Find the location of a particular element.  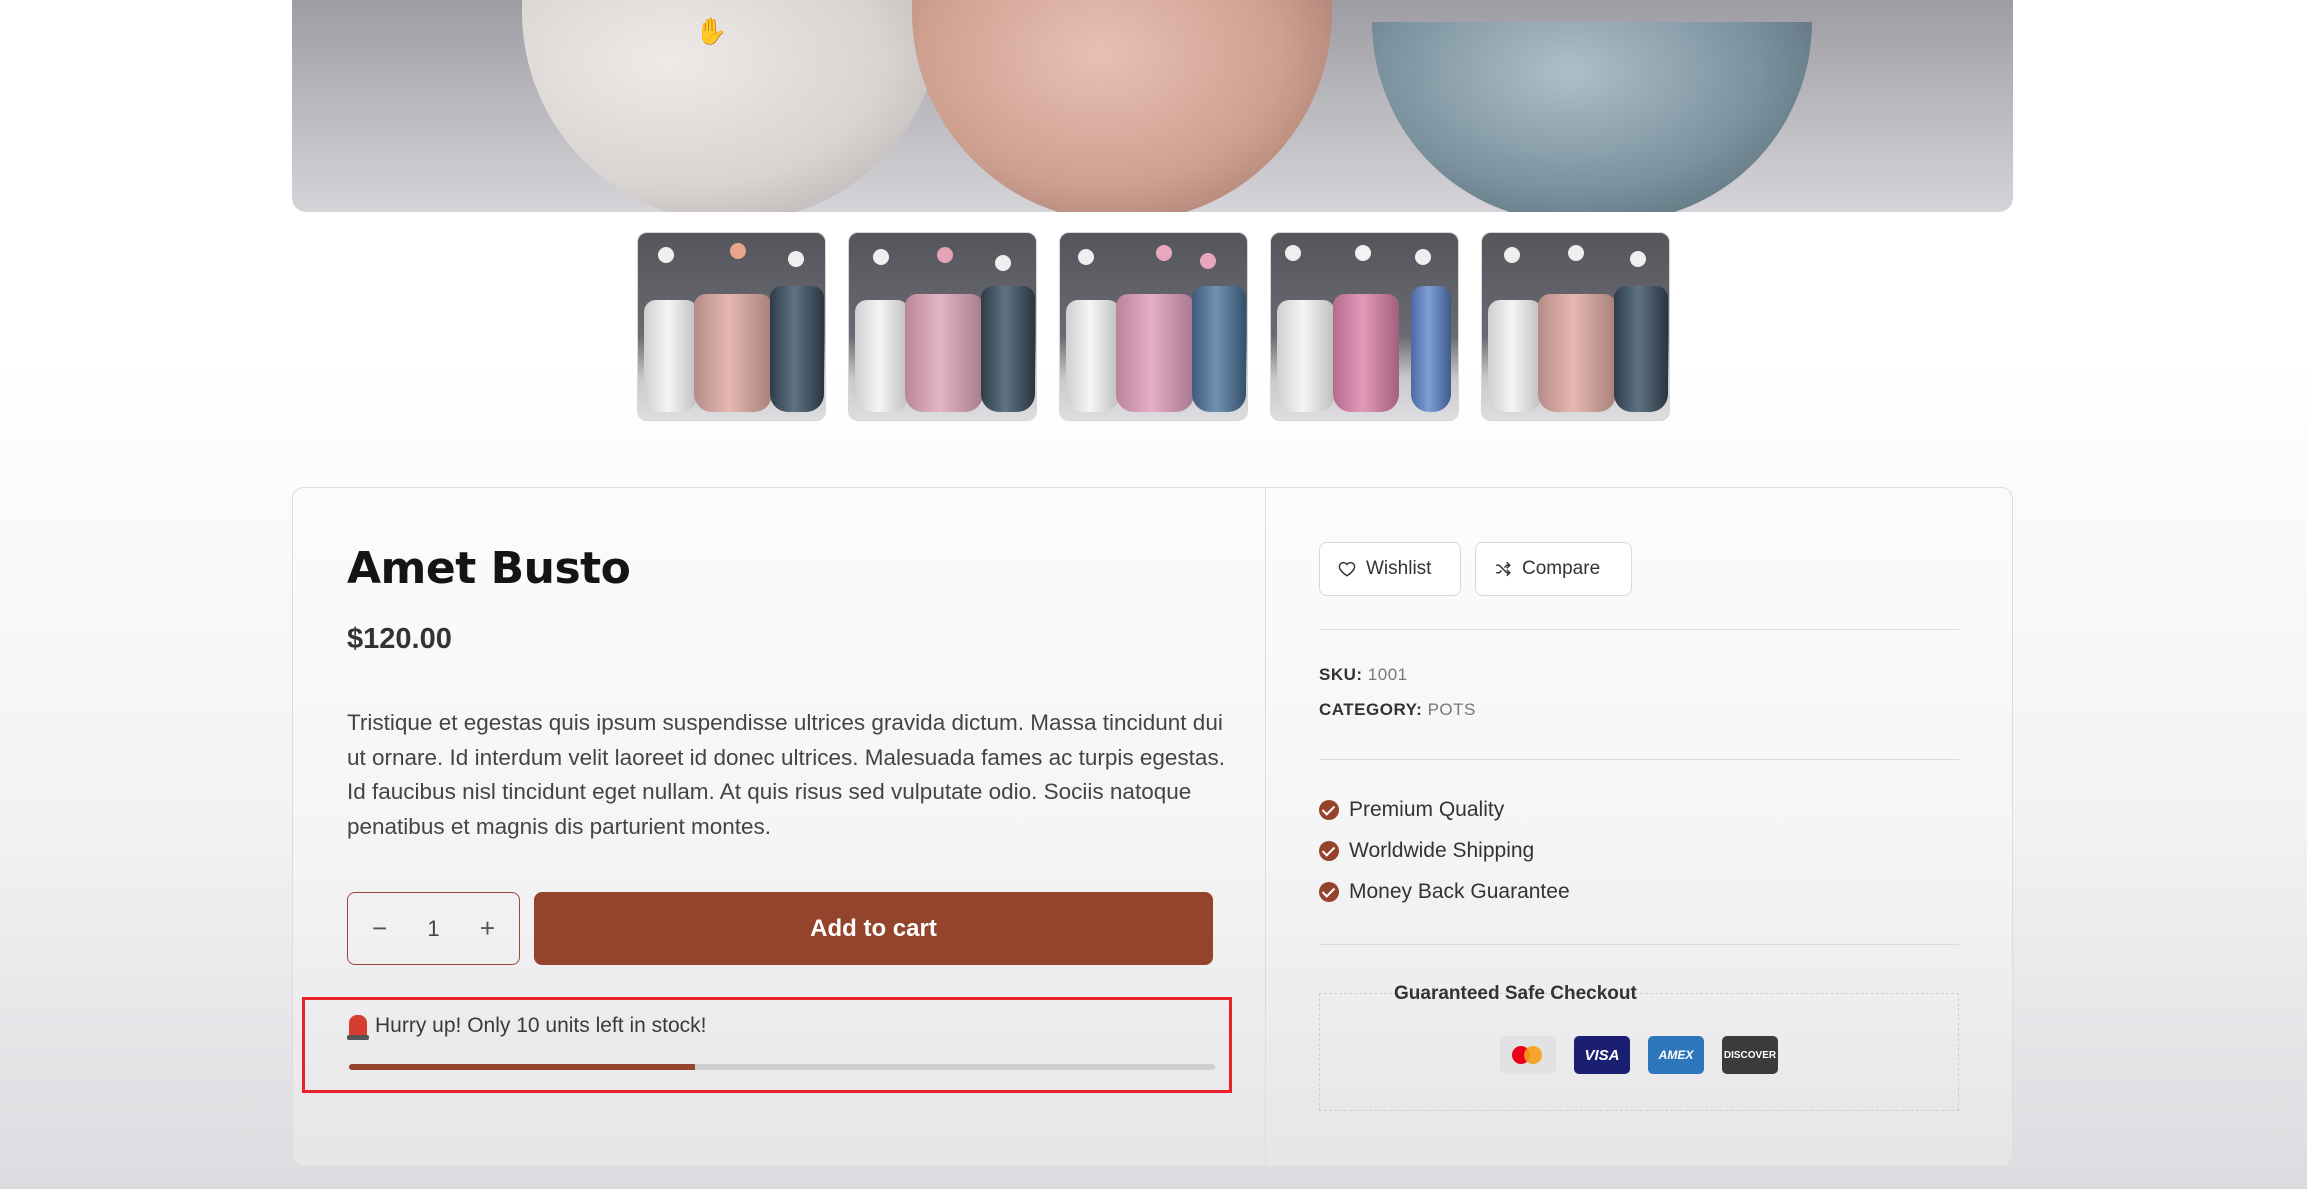

category-value: POTS is located at coordinates (1452, 709).